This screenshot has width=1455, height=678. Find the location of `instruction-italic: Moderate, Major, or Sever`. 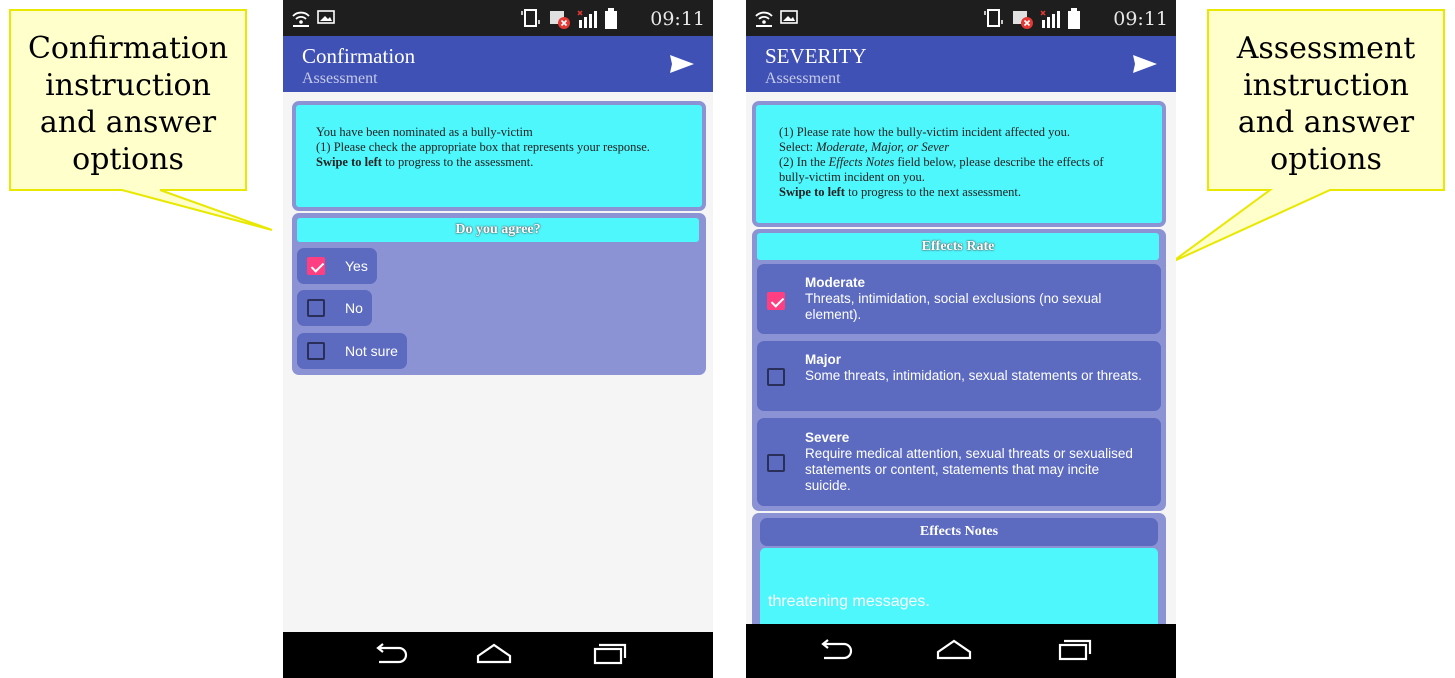

instruction-italic: Moderate, Major, or Sever is located at coordinates (883, 147).